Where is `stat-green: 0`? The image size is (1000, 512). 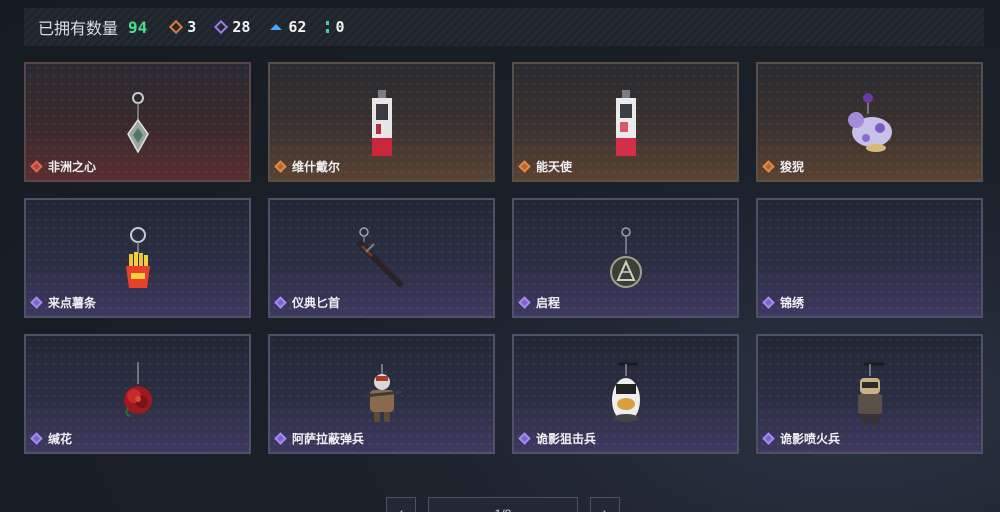
stat-green: 0 is located at coordinates (335, 27).